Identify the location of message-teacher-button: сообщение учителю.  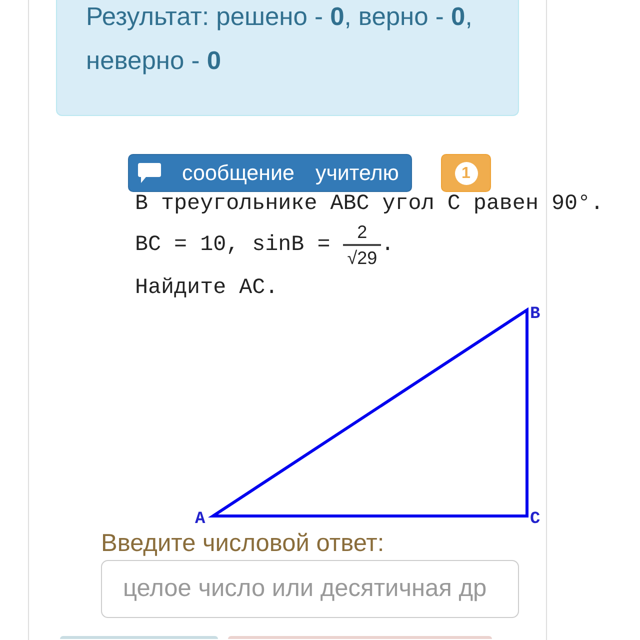
(270, 173).